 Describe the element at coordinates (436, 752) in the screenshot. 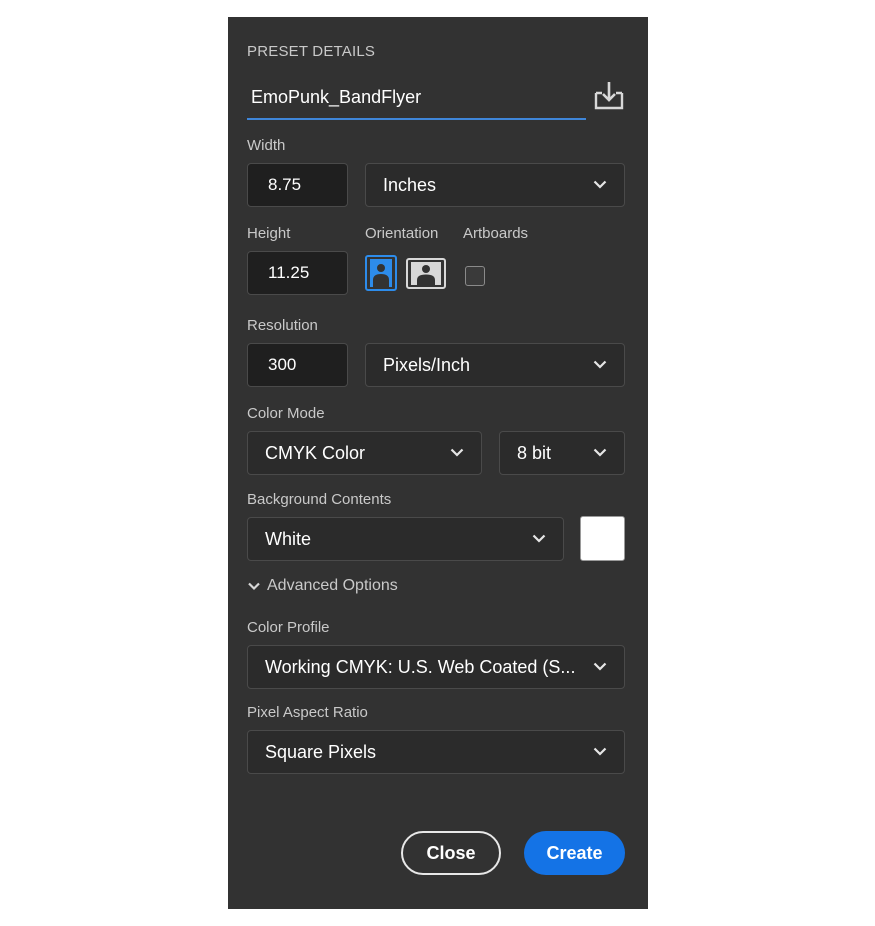

I see `pixel-aspect-ratio-dropdown: Square Pixels` at that location.